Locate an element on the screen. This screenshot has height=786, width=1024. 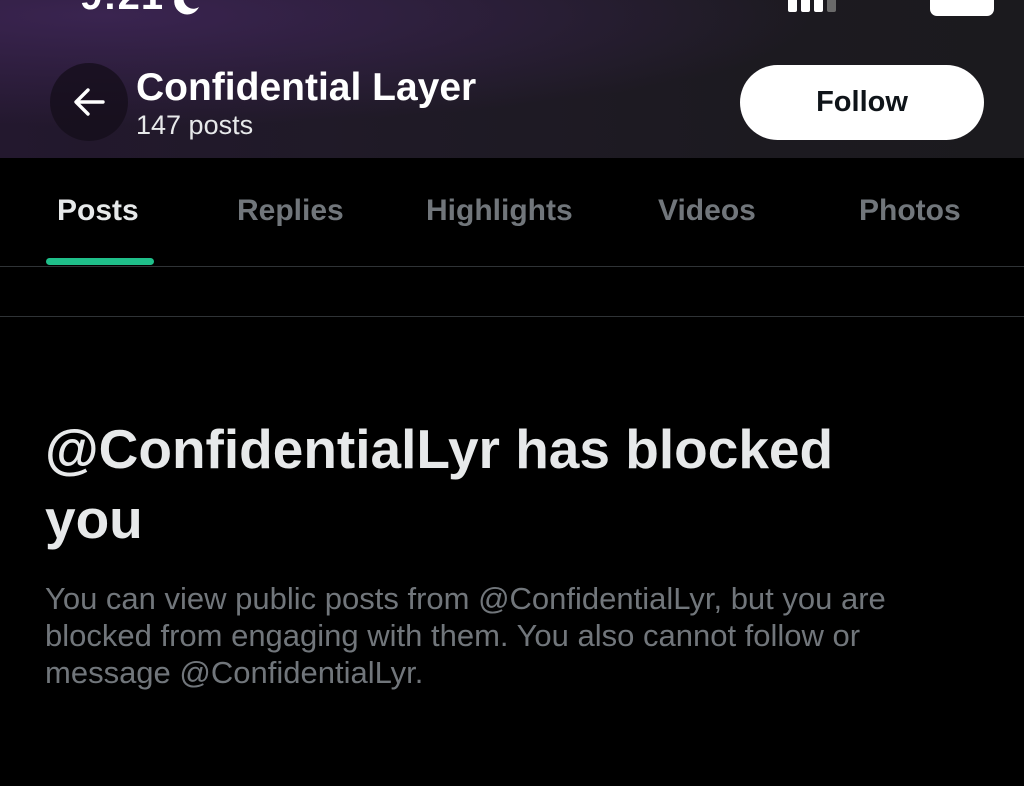
battery-level: 49 is located at coordinates (961, 3).